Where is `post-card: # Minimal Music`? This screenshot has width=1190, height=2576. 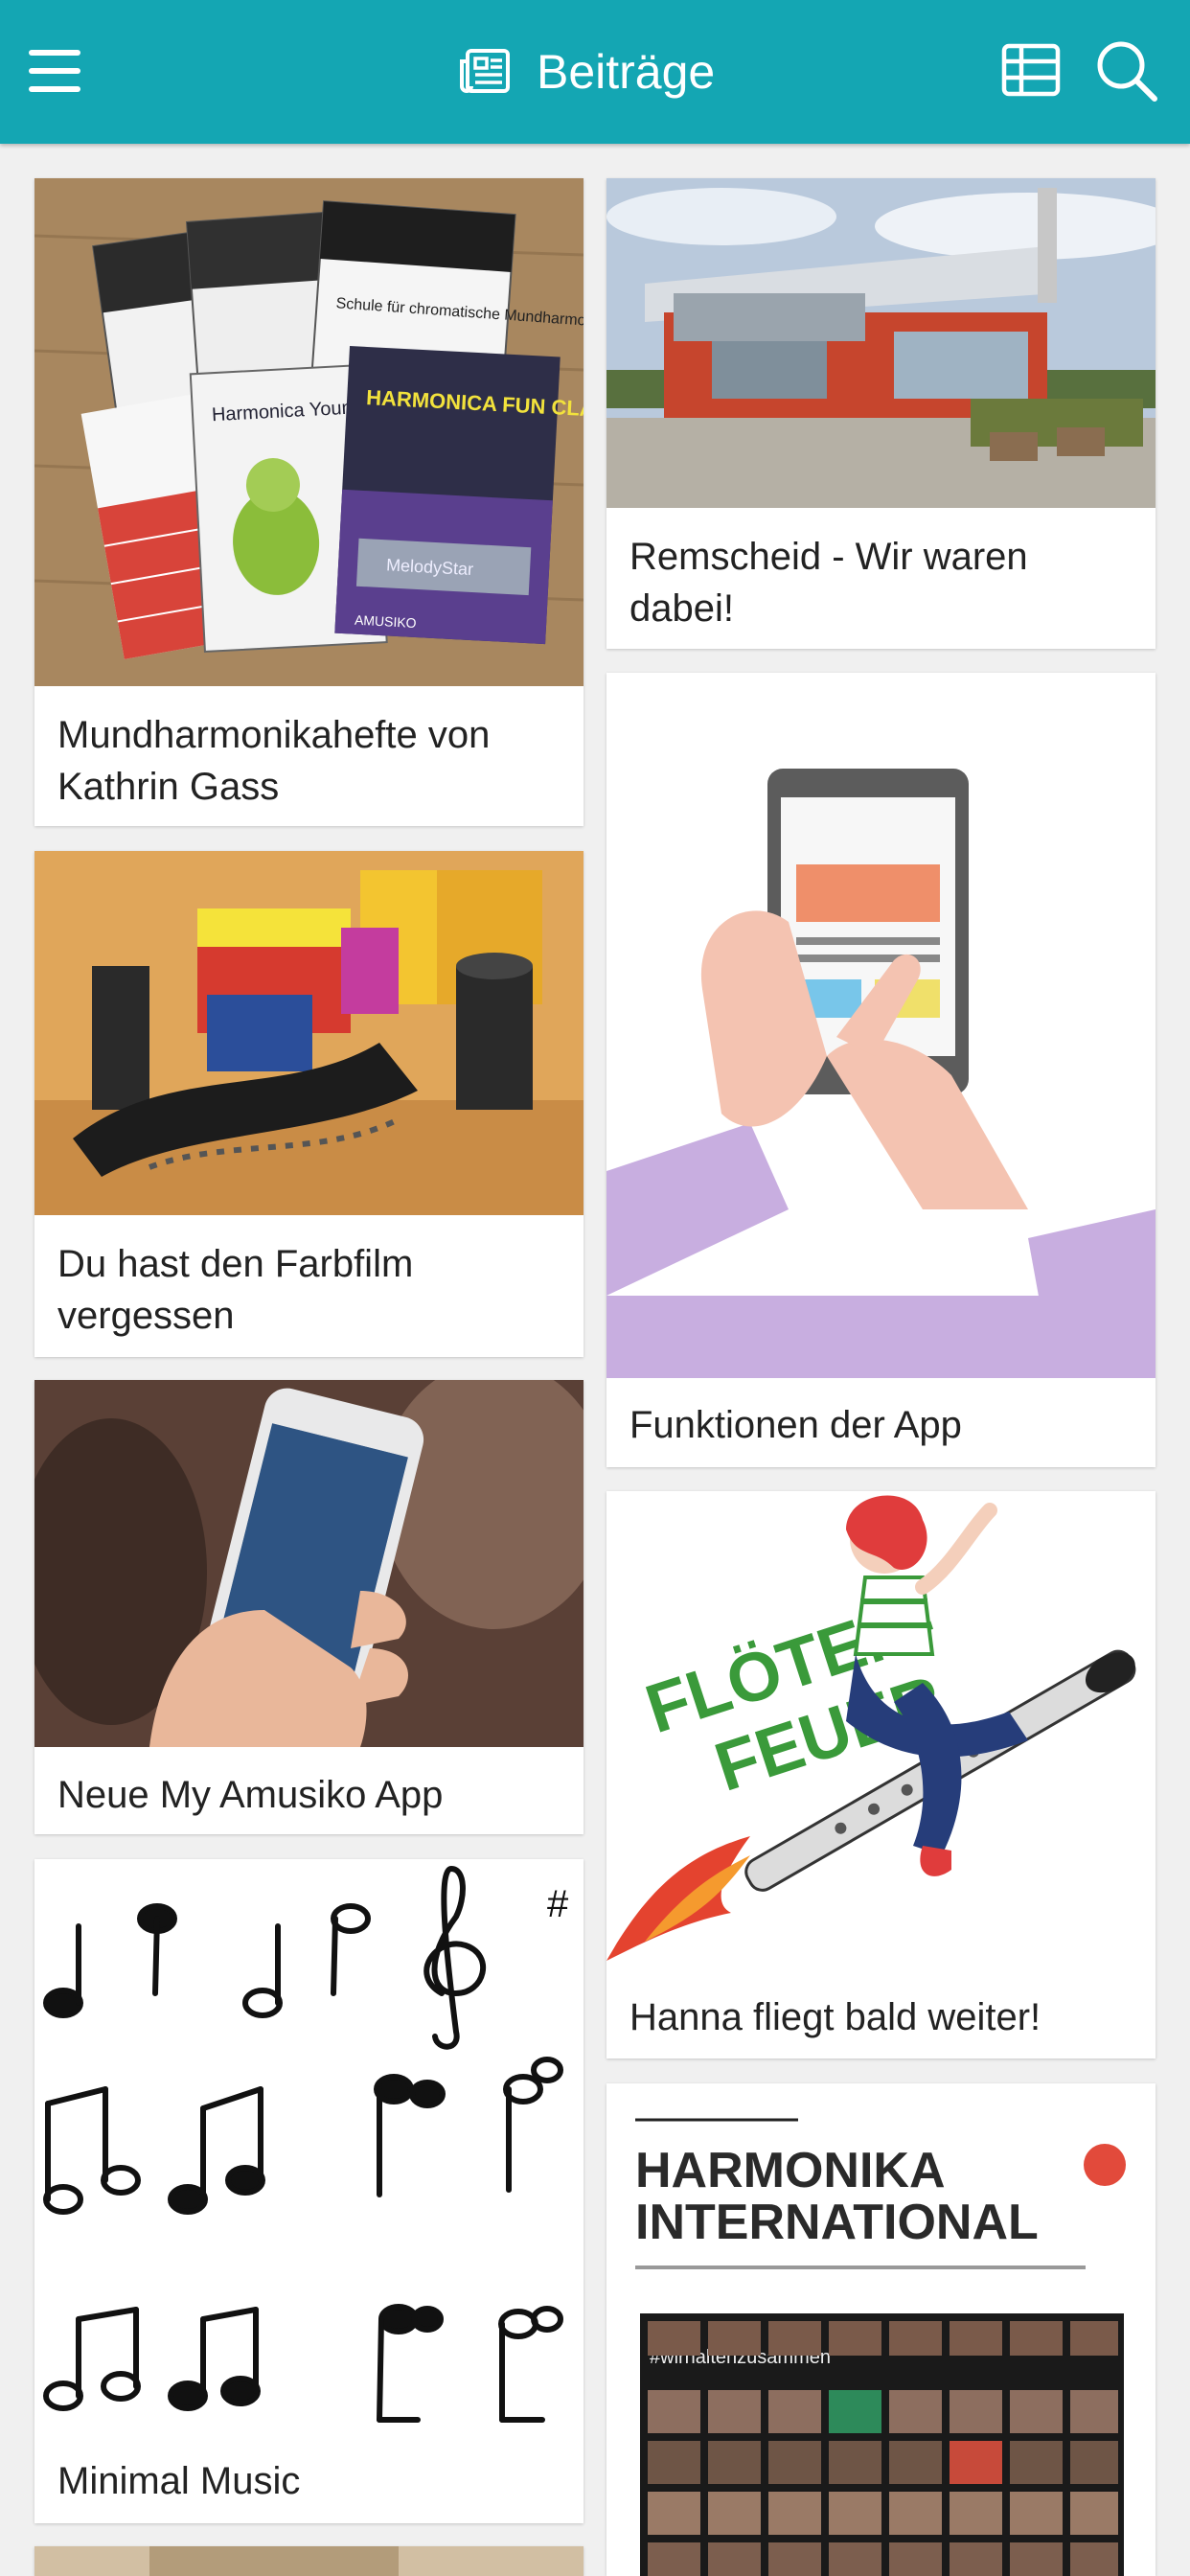
post-card: # Minimal Music is located at coordinates (309, 2191).